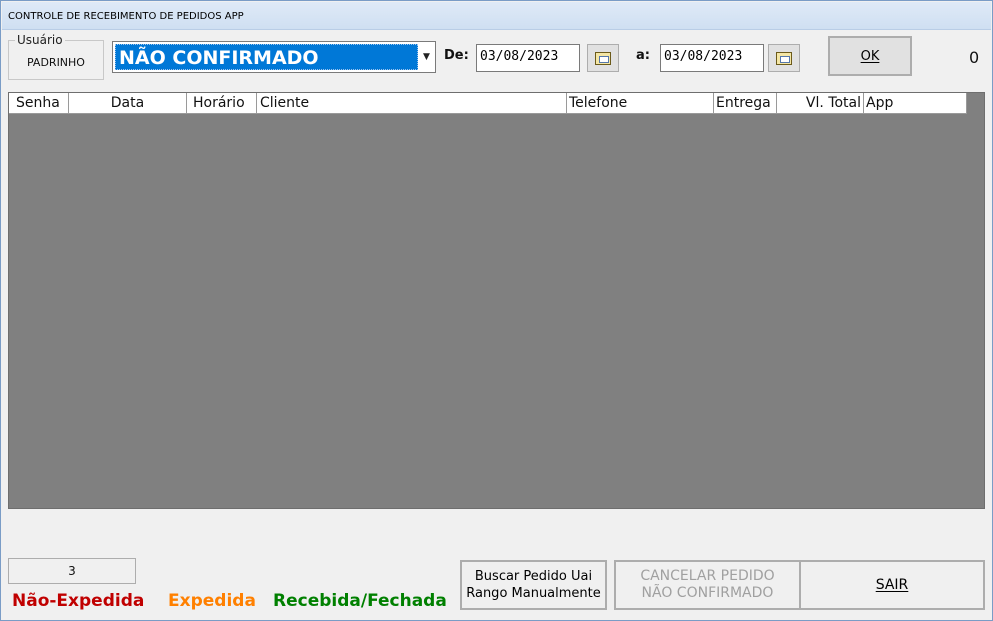 This screenshot has width=993, height=621. What do you see at coordinates (496, 16) in the screenshot?
I see `title-bar: CONTROLE DE RECEBIMENTO DE PEDIDOS APP` at bounding box center [496, 16].